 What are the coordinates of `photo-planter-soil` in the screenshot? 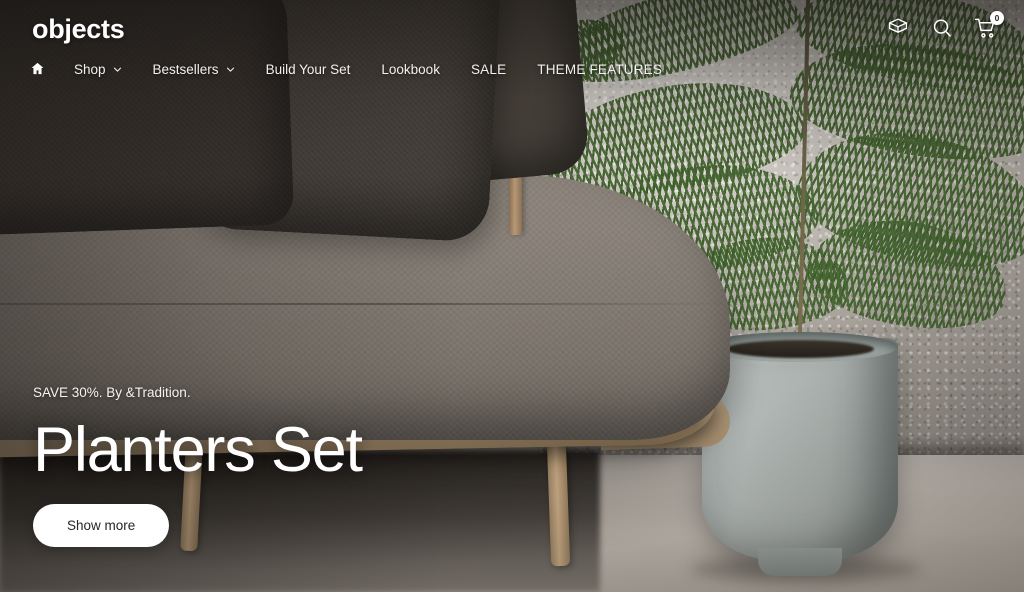 It's located at (800, 349).